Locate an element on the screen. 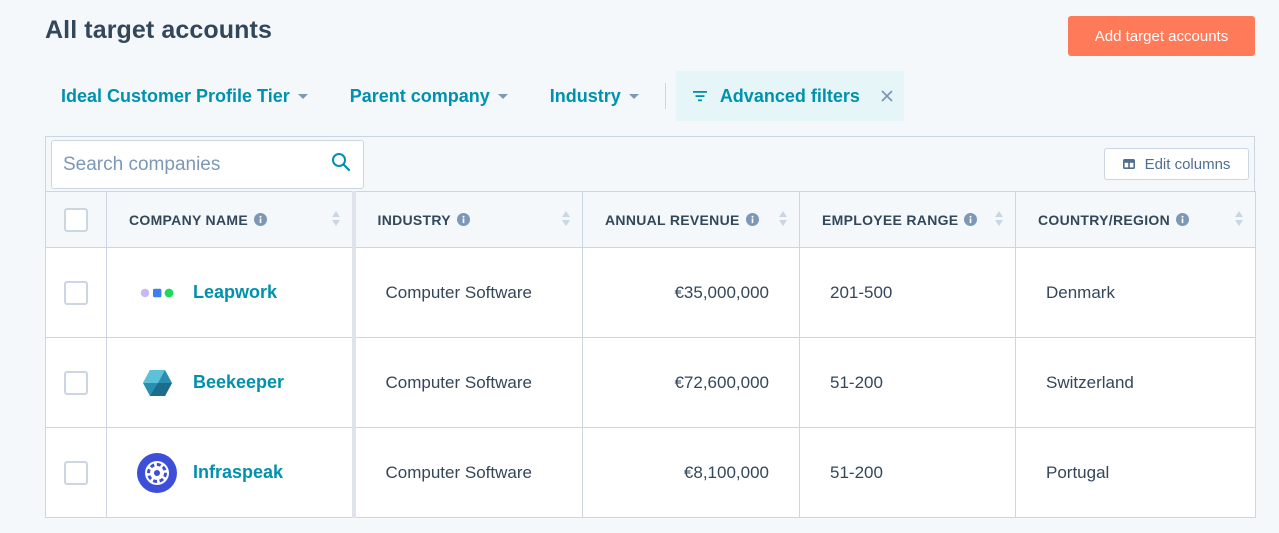  filter-ideal-customer-profile-tier: Ideal Customer Profile Tier is located at coordinates (184, 96).